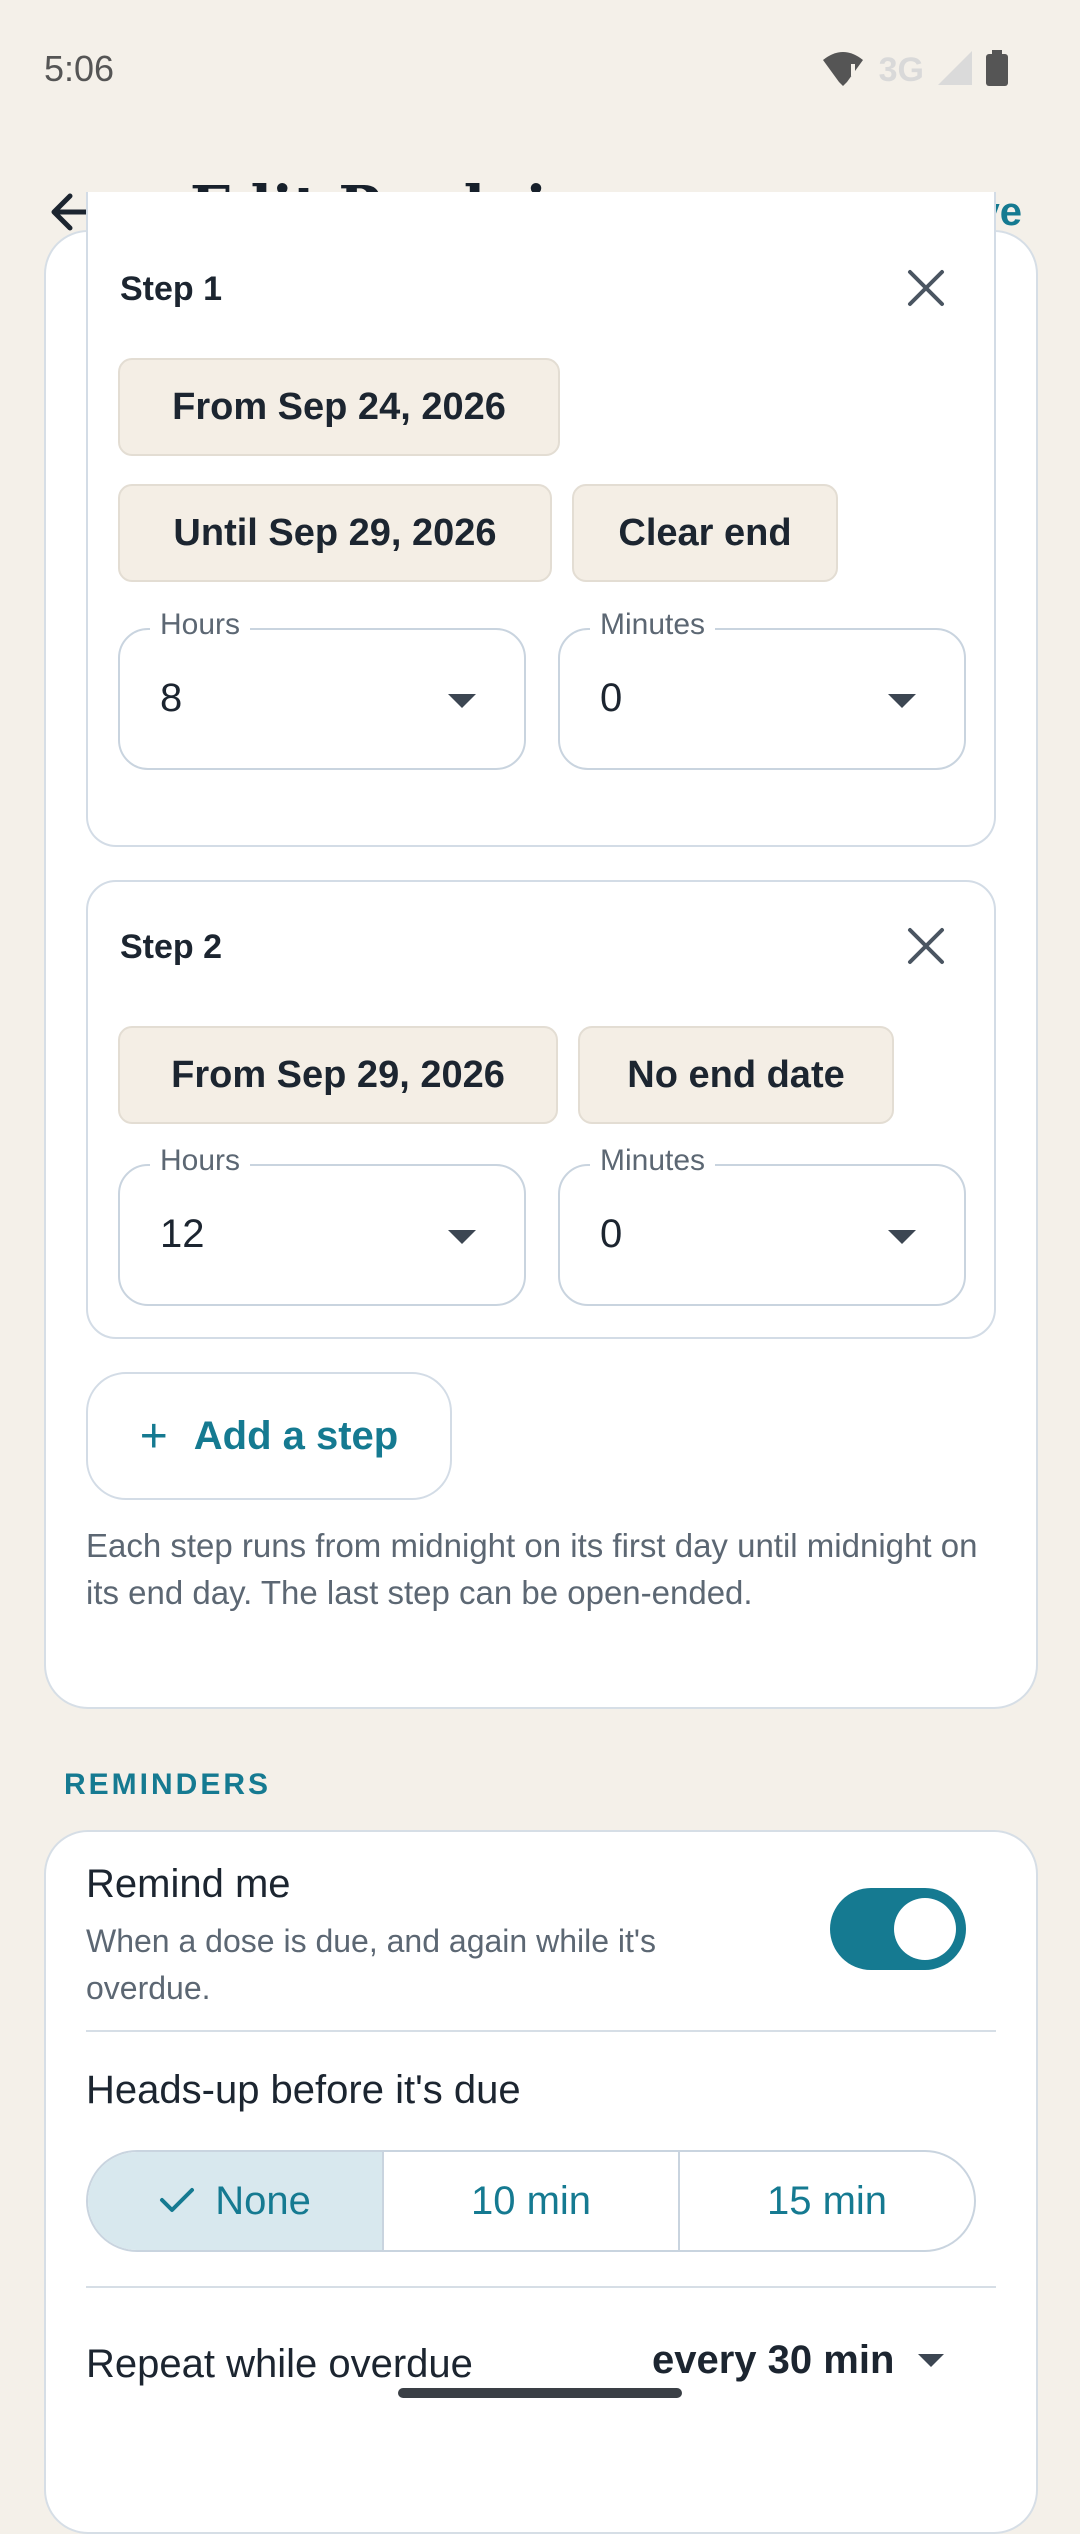 The height and width of the screenshot is (2534, 1080). What do you see at coordinates (182, 1234) in the screenshot?
I see `hours-value: 12` at bounding box center [182, 1234].